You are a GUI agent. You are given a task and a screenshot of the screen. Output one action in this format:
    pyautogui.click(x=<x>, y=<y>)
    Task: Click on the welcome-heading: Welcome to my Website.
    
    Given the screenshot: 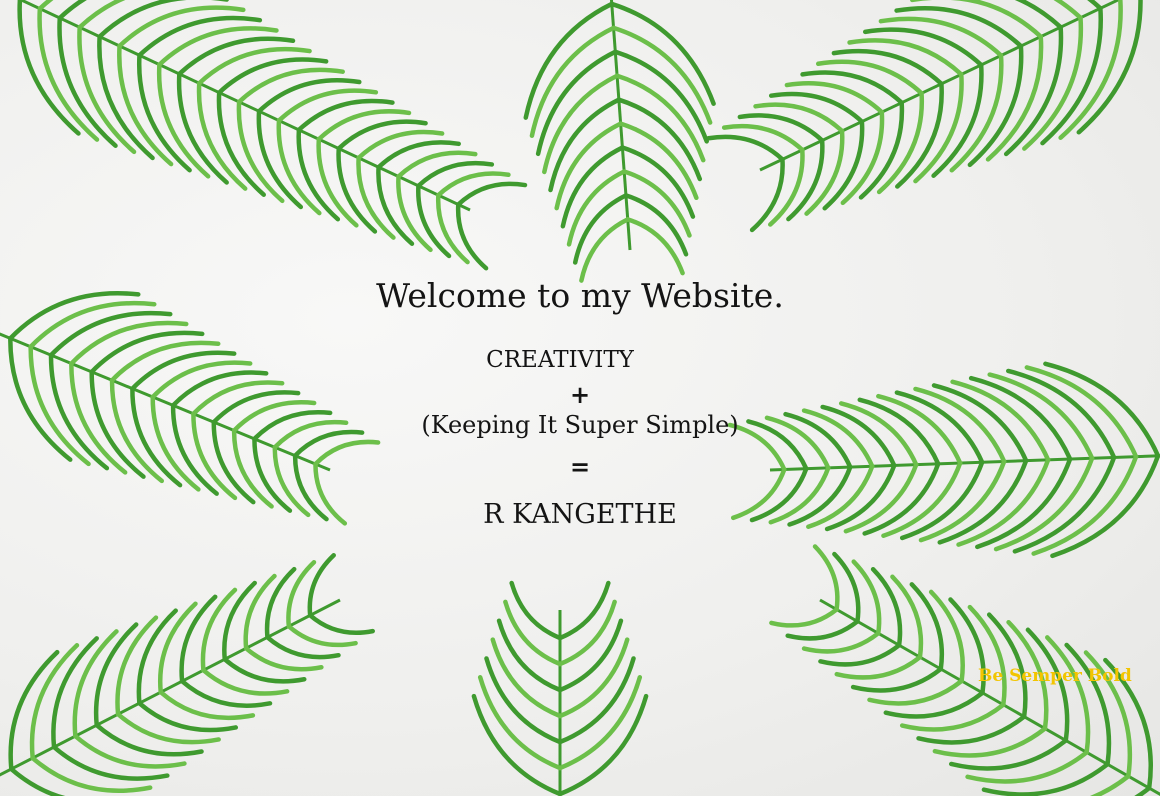 What is the action you would take?
    pyautogui.click(x=580, y=295)
    